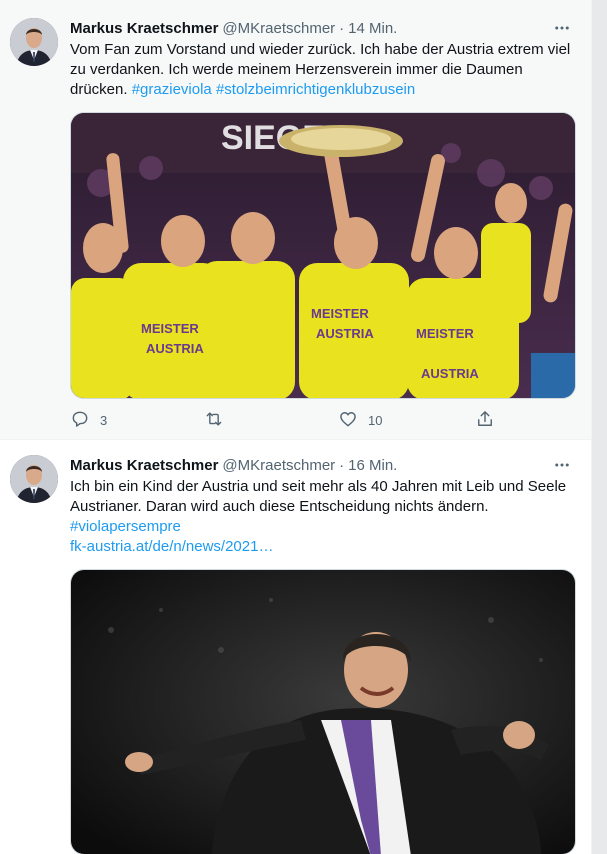  I want to click on hashtag-link: #stolzbeimrichtigenklubzusein, so click(315, 89).